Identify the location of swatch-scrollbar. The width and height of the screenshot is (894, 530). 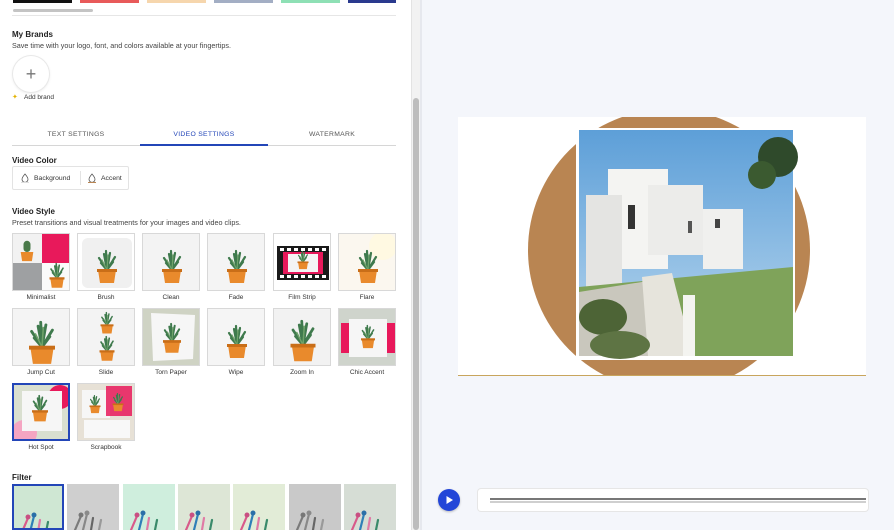
(53, 10).